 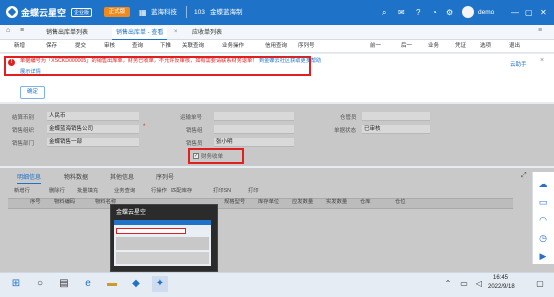 I want to click on toolbar-related-query-button: 关联查询, so click(x=193, y=46).